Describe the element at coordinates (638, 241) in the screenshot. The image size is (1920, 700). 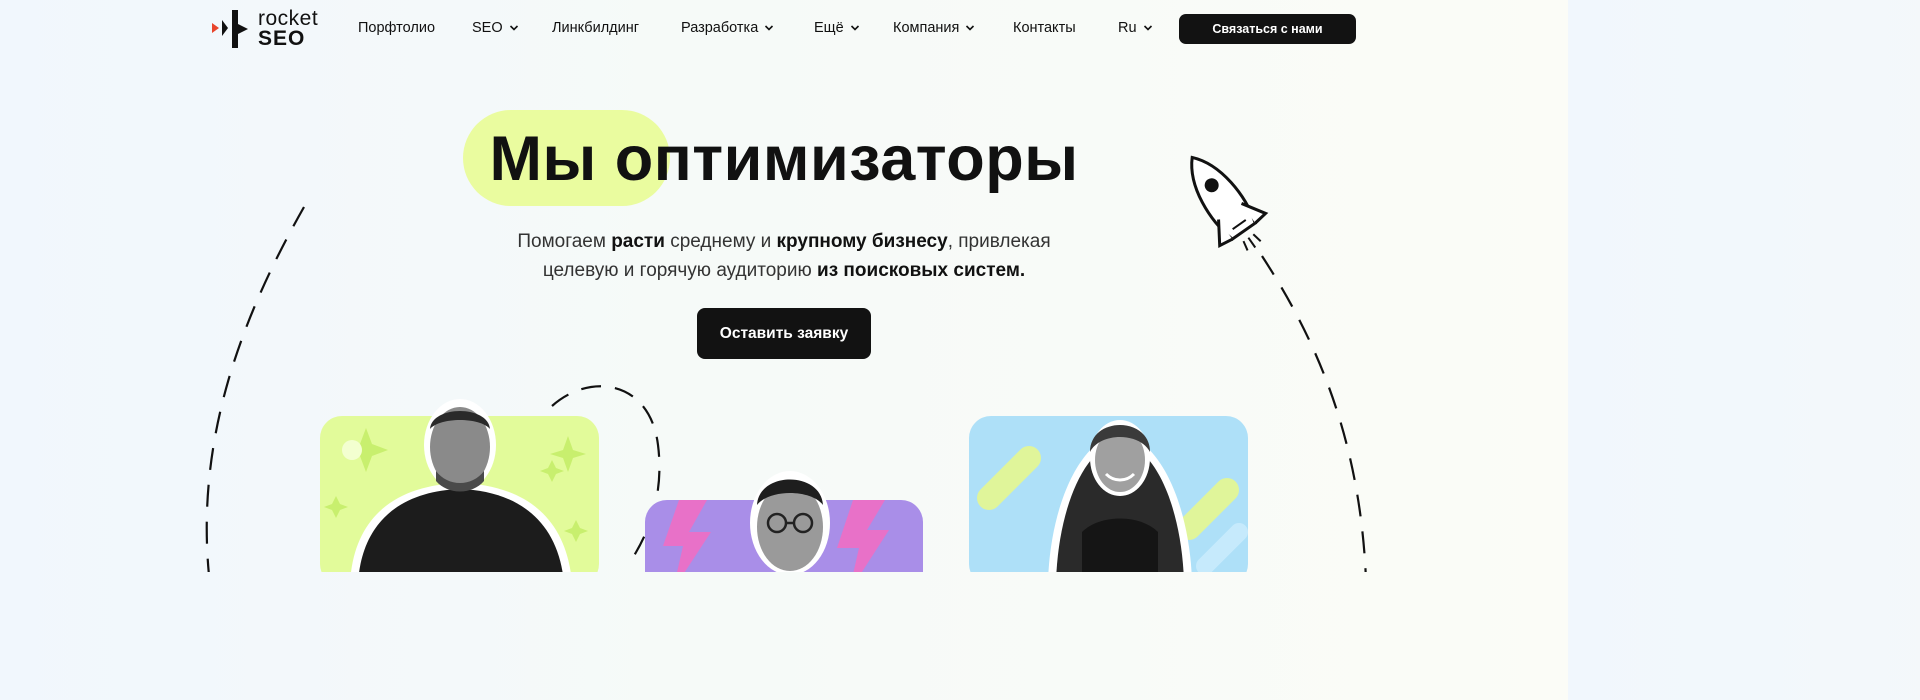
I see `subtitle-part-bold: расти` at that location.